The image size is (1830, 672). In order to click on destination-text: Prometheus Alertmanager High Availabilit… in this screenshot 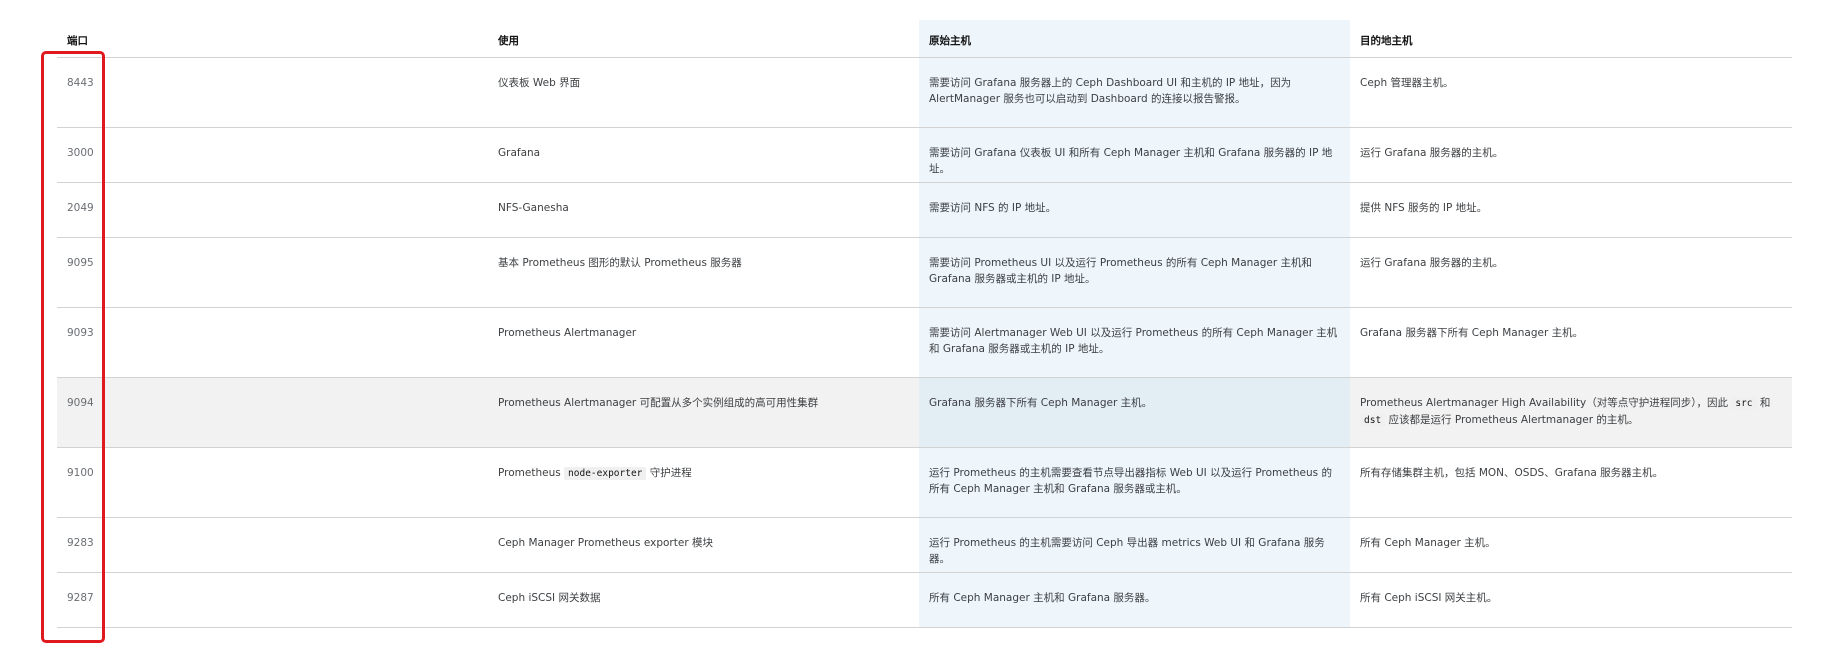, I will do `click(1546, 402)`.